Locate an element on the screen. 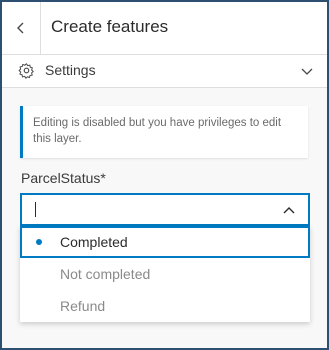 This screenshot has height=350, width=329. chevron-left-icon is located at coordinates (20, 28).